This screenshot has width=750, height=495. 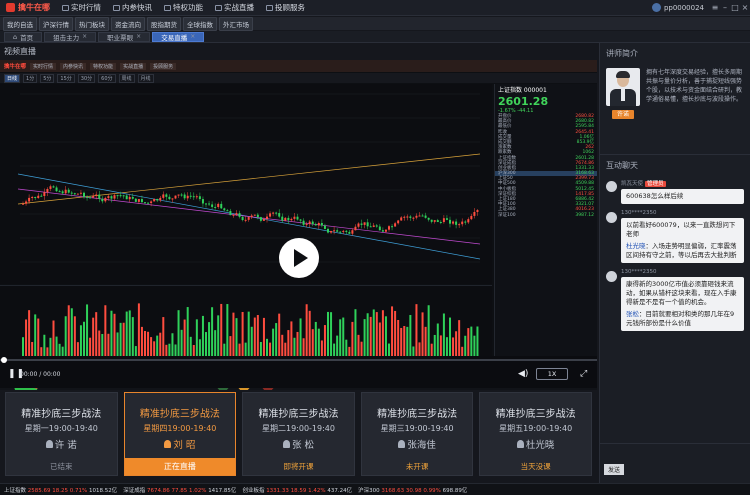 I want to click on play-icon, so click(x=301, y=258).